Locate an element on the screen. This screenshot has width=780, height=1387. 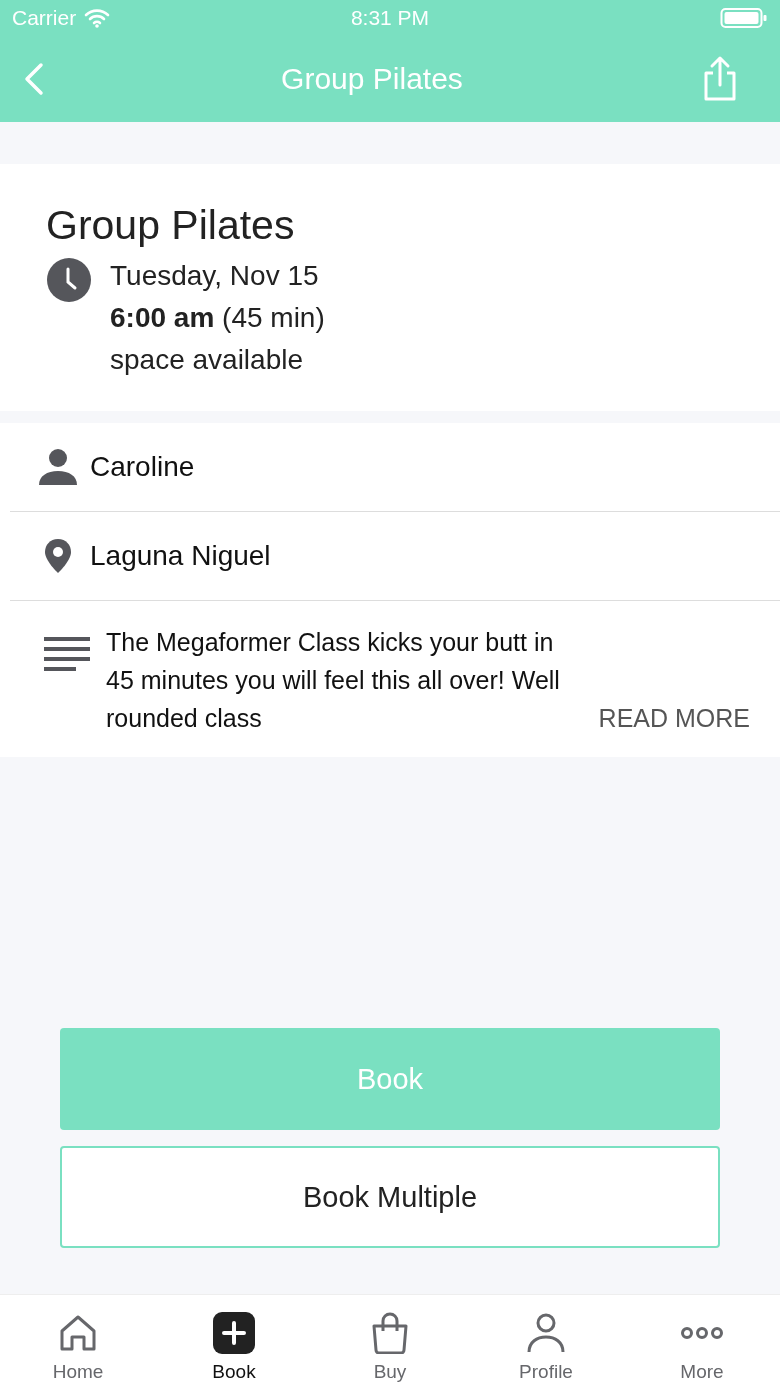
battery-icon is located at coordinates (744, 18).